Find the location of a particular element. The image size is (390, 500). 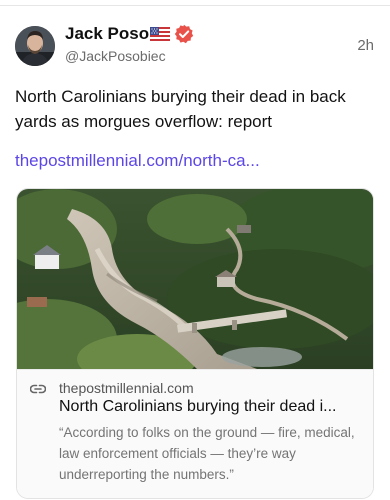

post-timestamp: 2h is located at coordinates (365, 45).